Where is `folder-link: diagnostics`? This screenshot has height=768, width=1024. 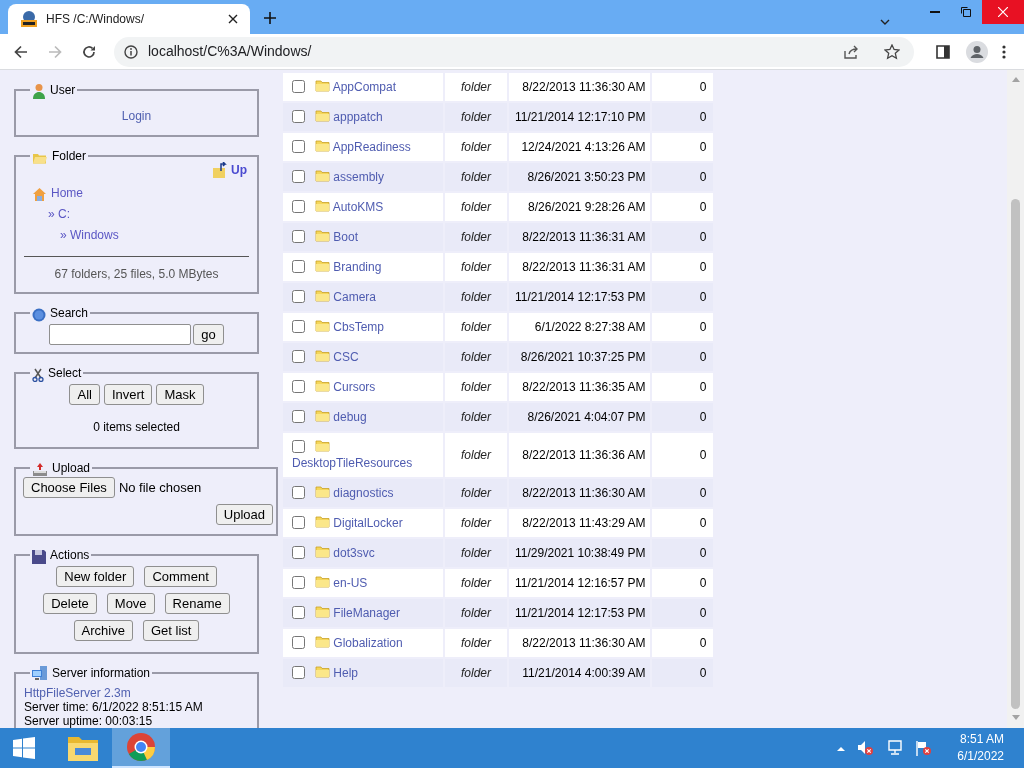
folder-link: diagnostics is located at coordinates (363, 493).